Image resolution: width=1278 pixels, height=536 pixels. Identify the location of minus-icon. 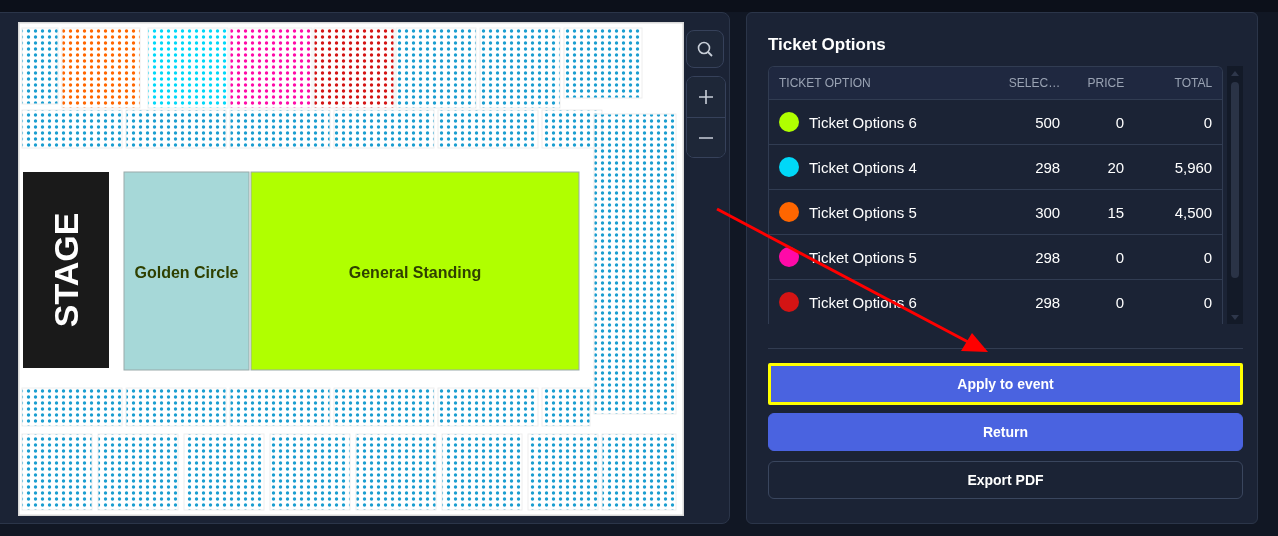
(706, 137).